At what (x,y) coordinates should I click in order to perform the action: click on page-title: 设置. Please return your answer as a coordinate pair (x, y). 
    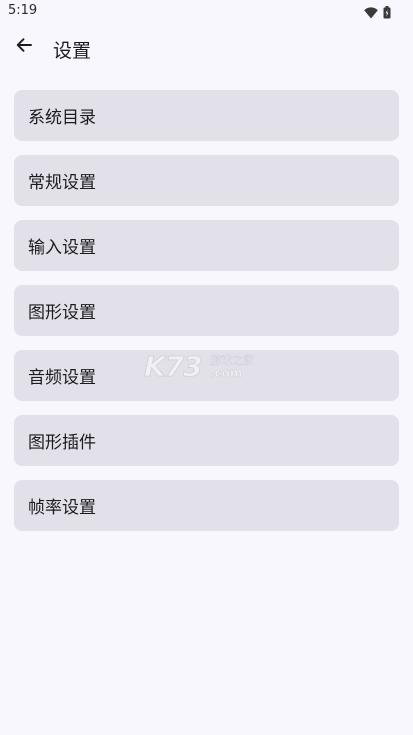
    Looking at the image, I should click on (72, 51).